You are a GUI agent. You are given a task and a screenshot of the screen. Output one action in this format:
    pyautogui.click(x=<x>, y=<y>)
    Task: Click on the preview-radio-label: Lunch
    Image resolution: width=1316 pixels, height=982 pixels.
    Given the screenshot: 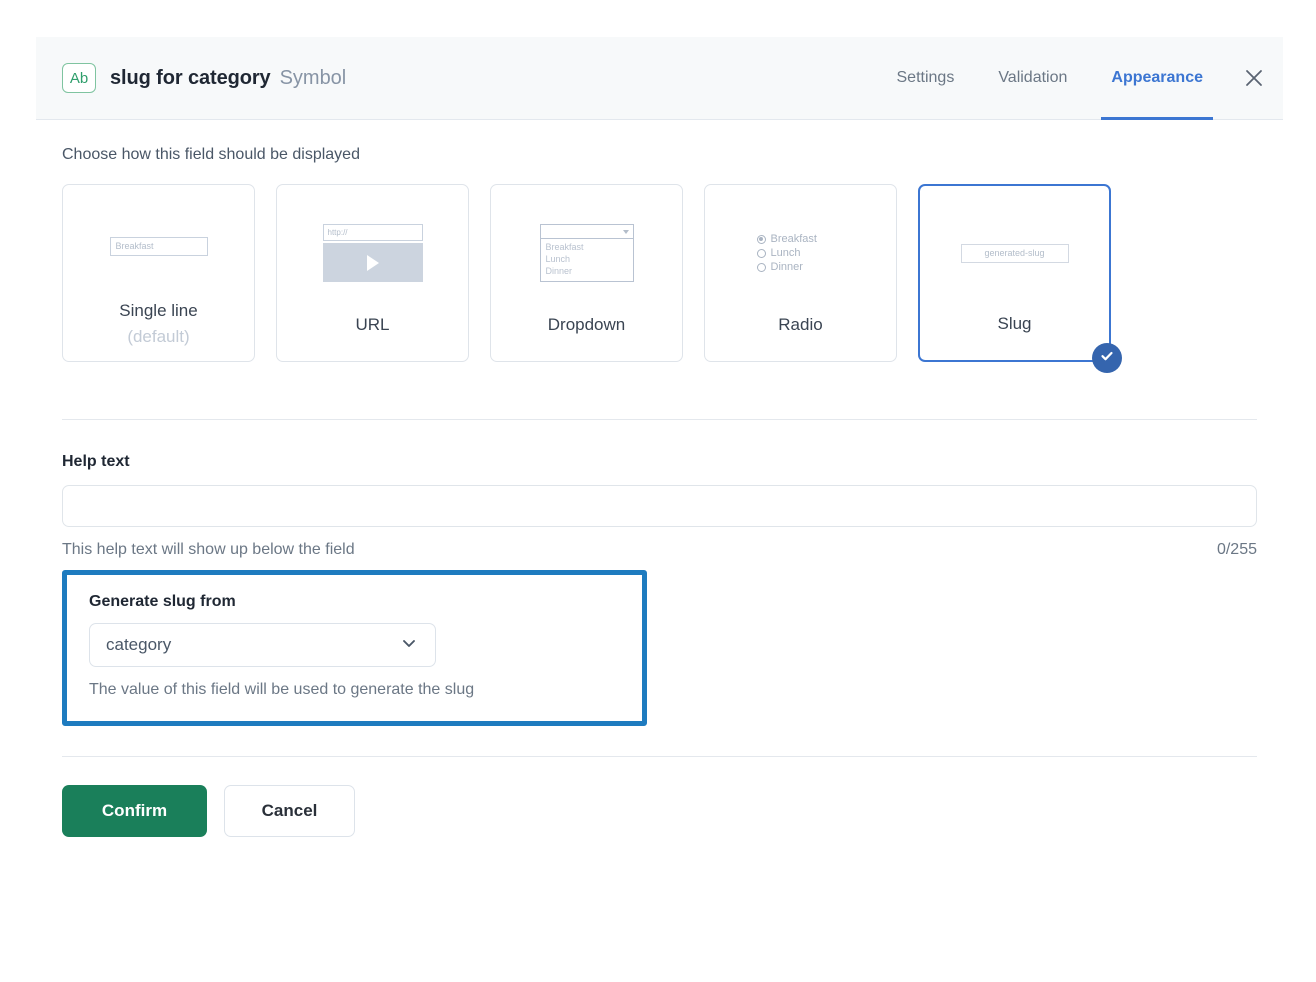 What is the action you would take?
    pyautogui.click(x=785, y=253)
    